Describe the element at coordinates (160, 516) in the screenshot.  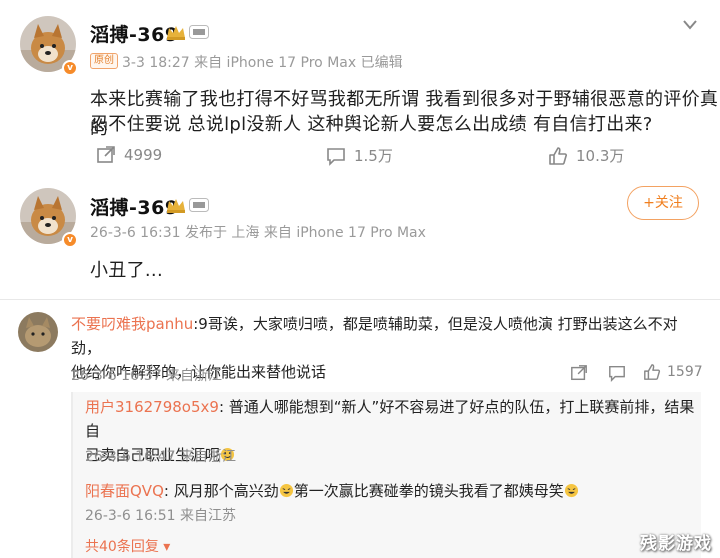
I see `reply-meta-2: 26-3-6 16:51 来自江苏` at that location.